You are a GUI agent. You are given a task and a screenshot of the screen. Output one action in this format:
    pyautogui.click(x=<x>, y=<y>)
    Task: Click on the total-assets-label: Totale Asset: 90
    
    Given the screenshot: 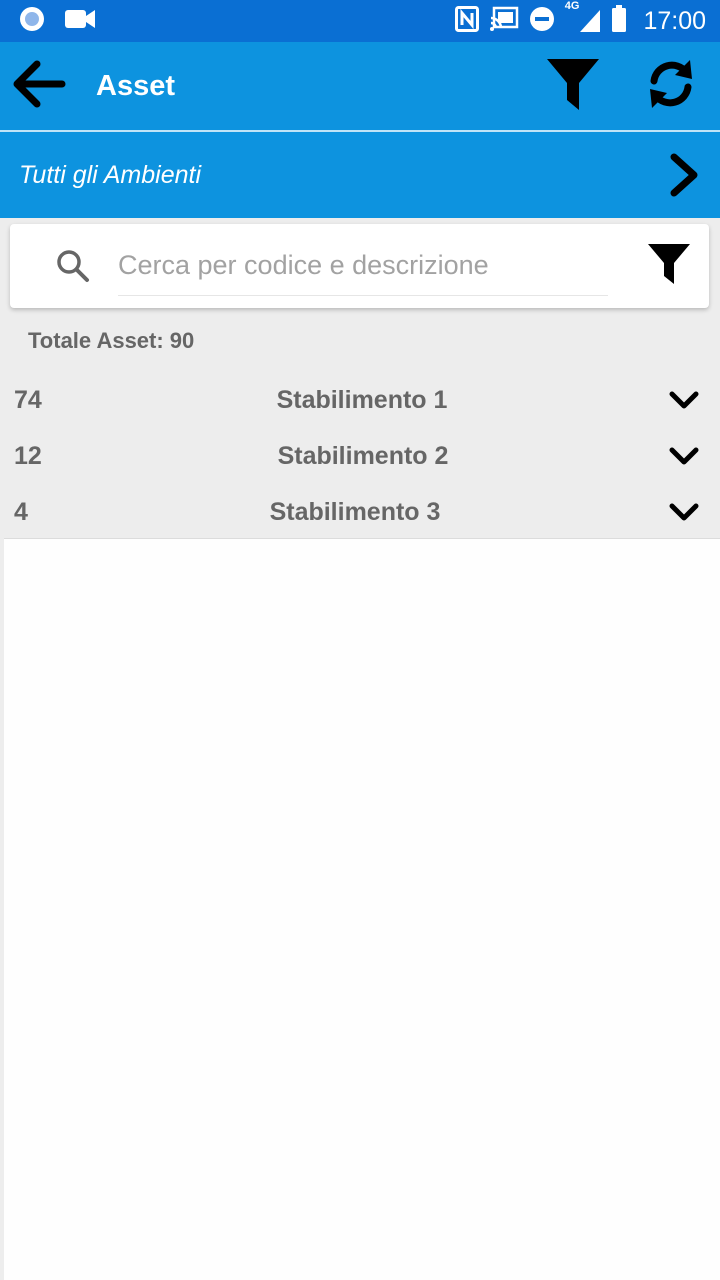 What is the action you would take?
    pyautogui.click(x=111, y=340)
    